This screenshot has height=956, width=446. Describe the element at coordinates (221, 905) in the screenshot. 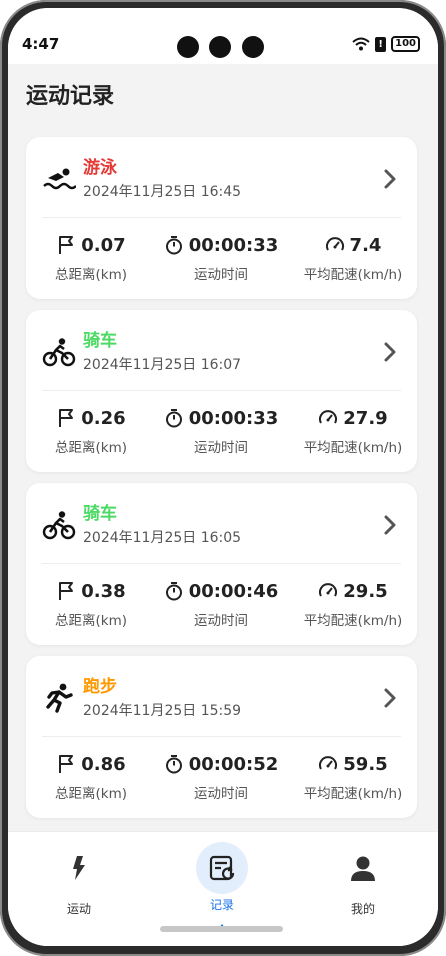

I see `nav-label: 记录` at that location.